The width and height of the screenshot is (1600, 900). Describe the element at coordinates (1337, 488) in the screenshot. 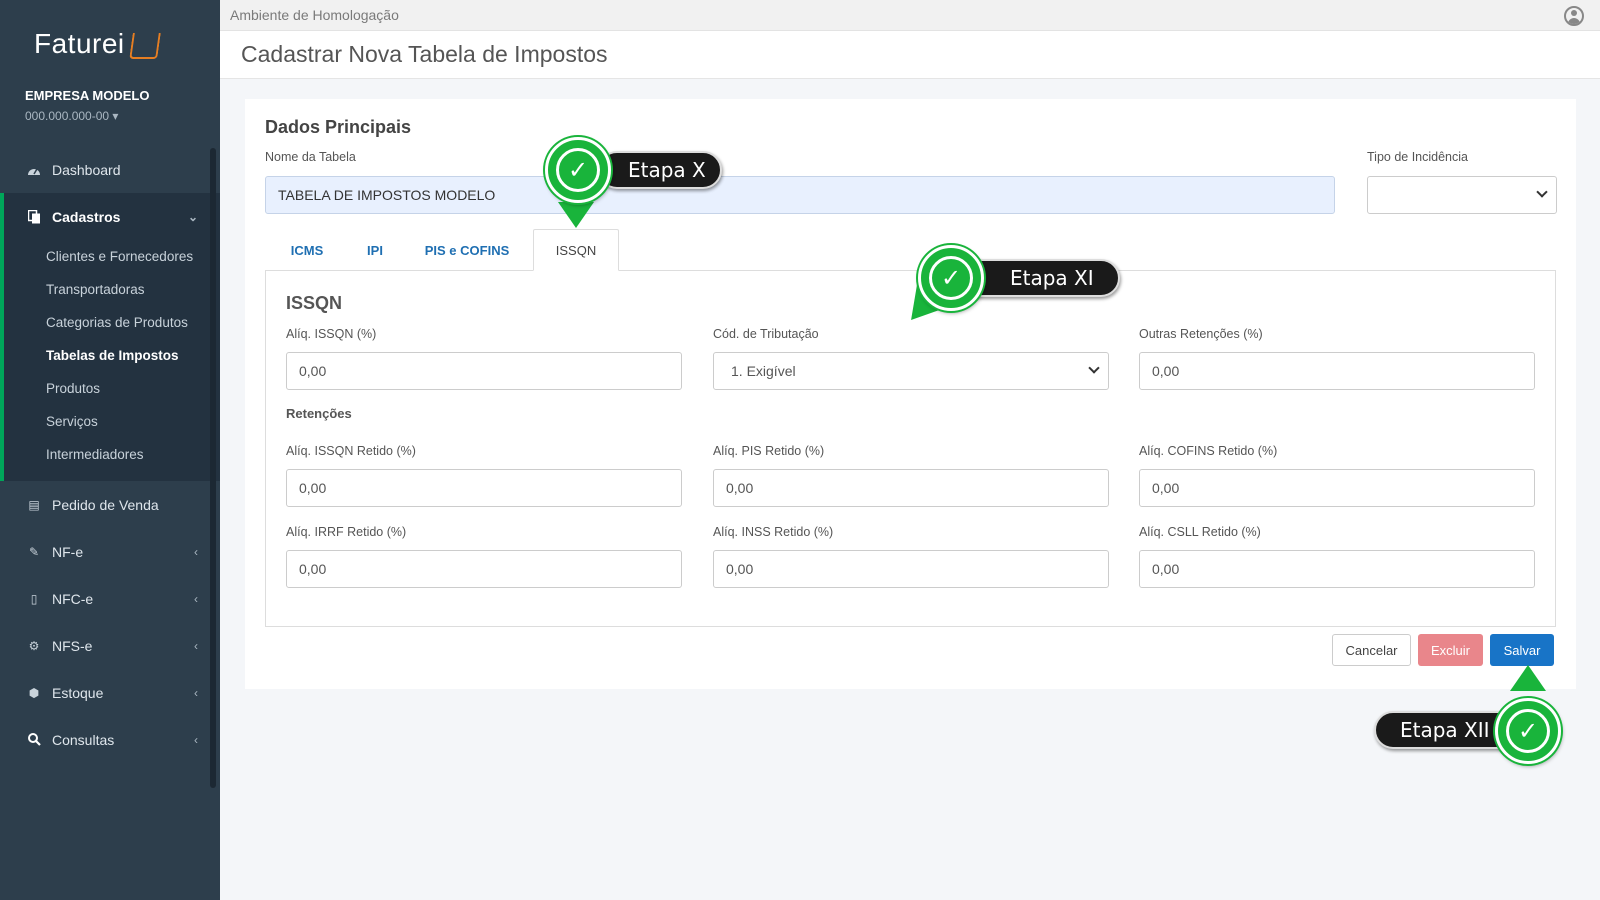

I see `retido-cofins-input: 0,00` at that location.